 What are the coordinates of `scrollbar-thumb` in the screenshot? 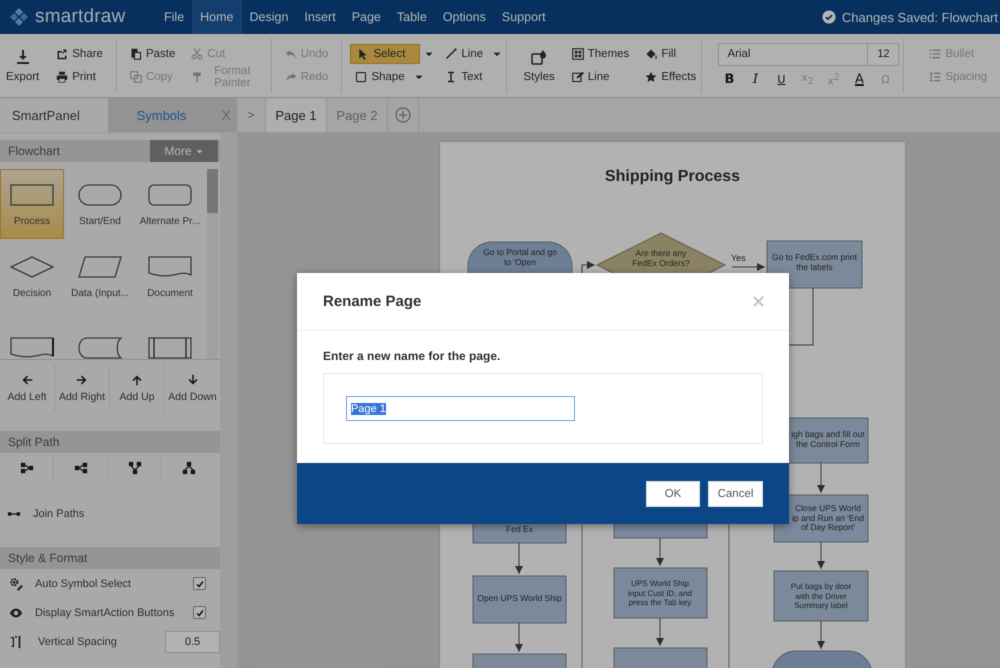 It's located at (212, 191).